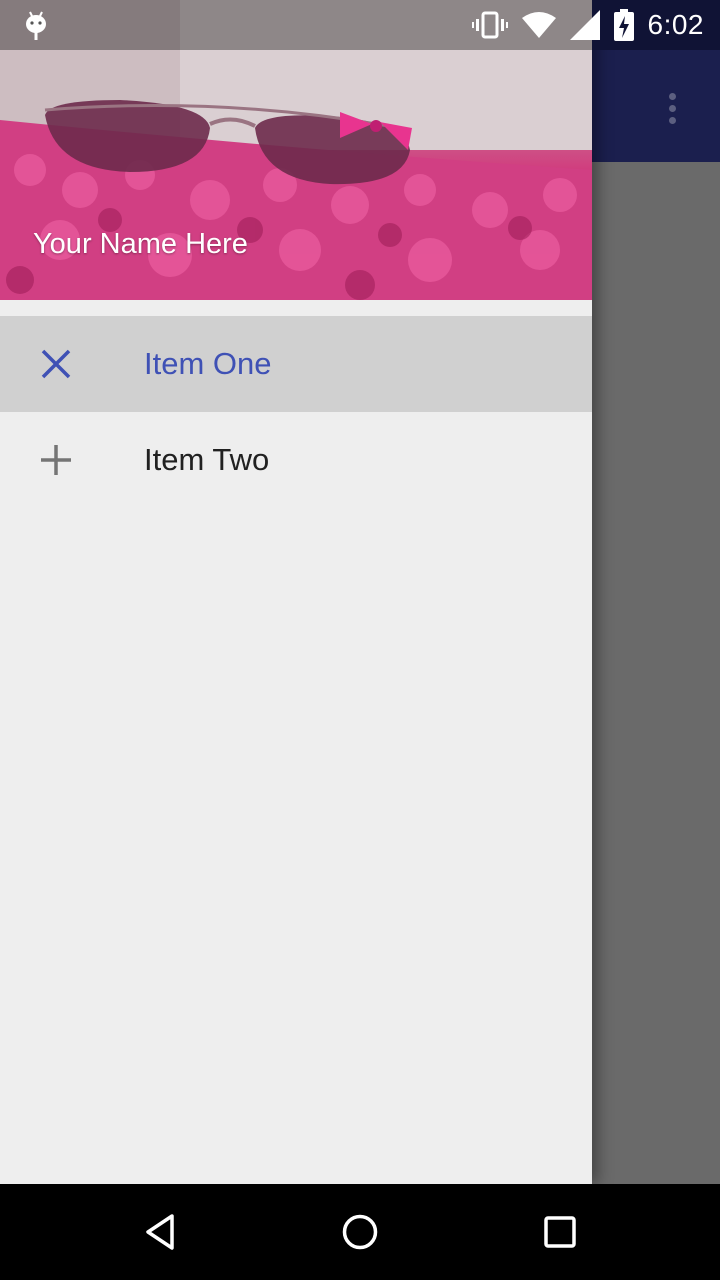 The image size is (720, 1280). I want to click on wifi-icon, so click(538, 25).